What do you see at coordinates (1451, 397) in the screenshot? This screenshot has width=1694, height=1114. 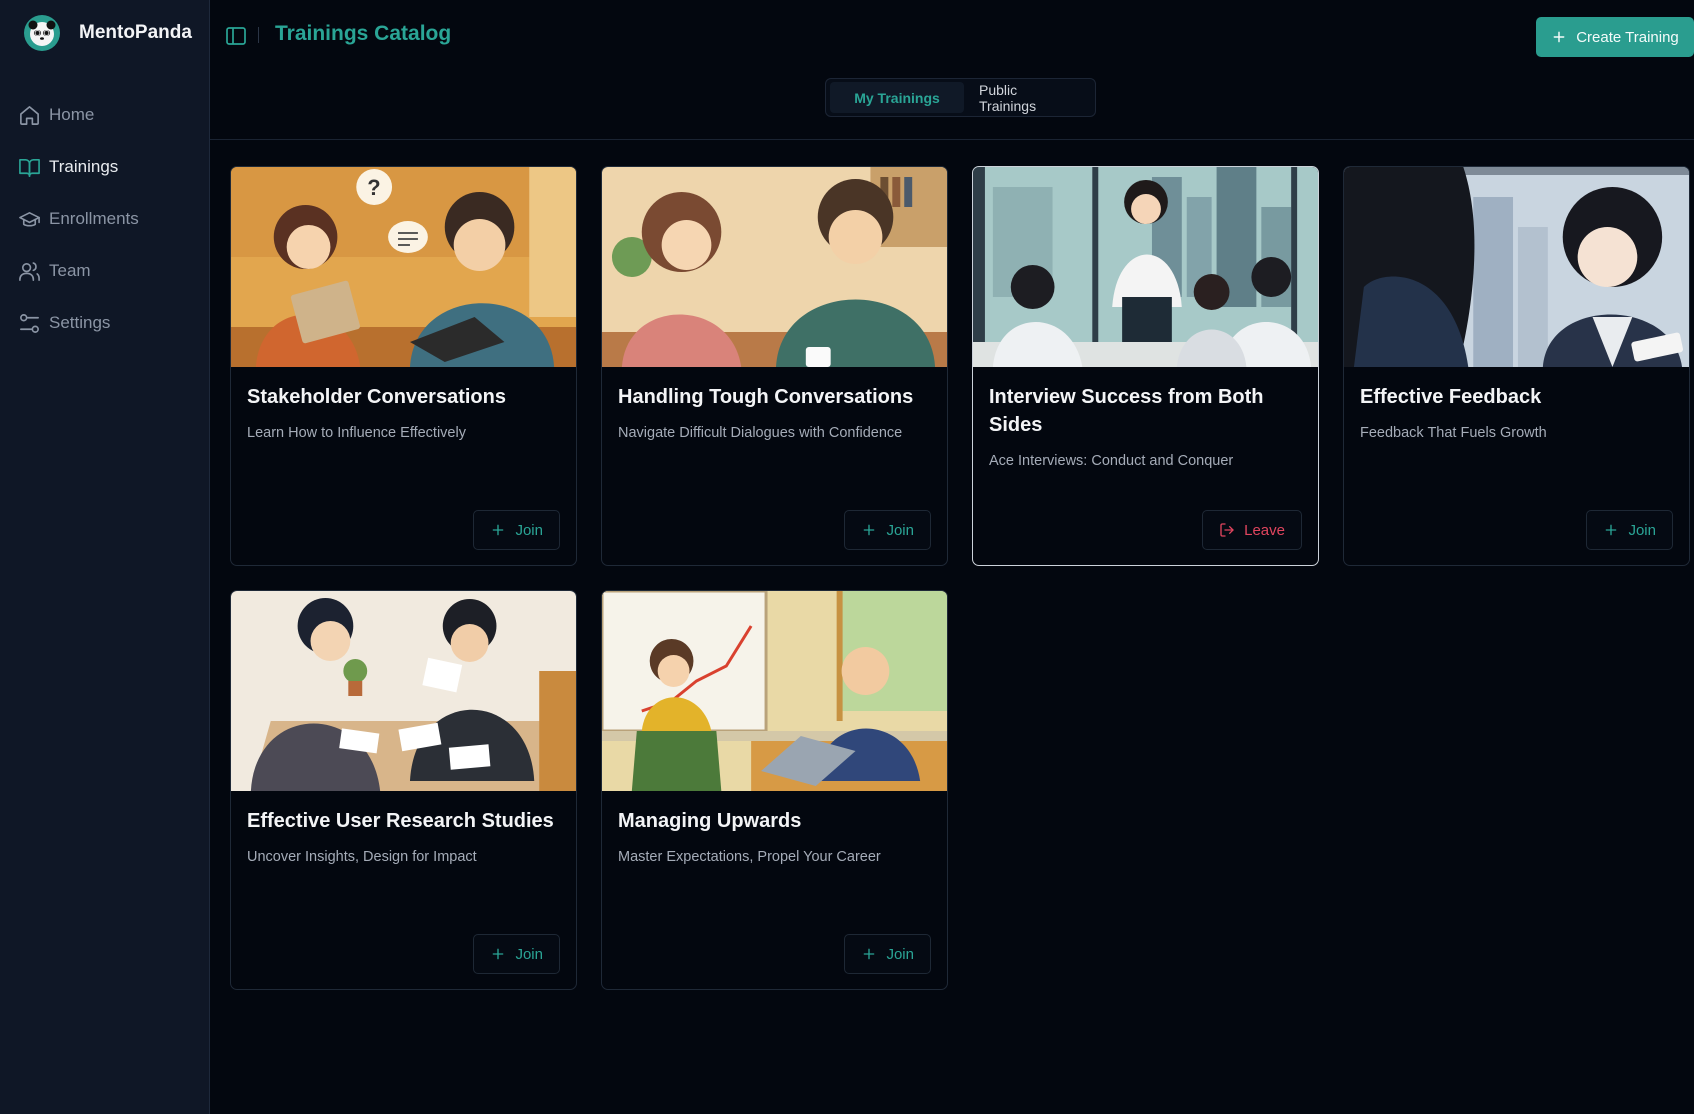 I see `training-title: Effective Feedback` at bounding box center [1451, 397].